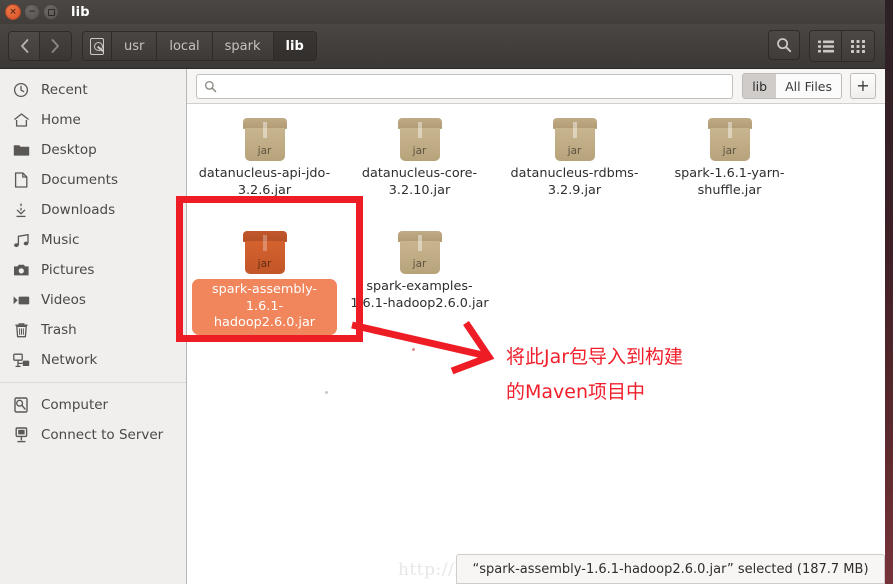  I want to click on server-icon, so click(21, 435).